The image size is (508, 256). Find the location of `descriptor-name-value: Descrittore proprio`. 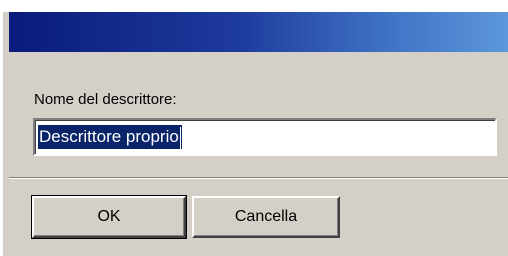

descriptor-name-value: Descrittore proprio is located at coordinates (110, 137).